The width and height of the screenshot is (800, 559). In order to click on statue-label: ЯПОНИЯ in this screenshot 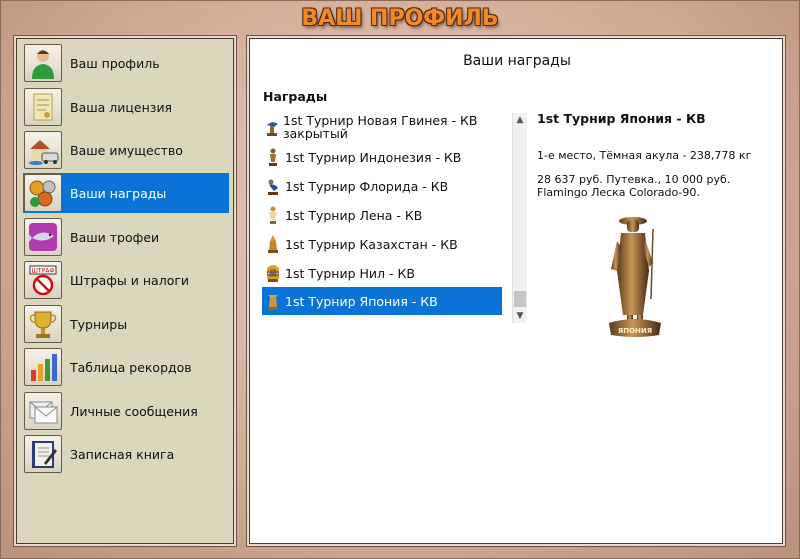, I will do `click(635, 331)`.